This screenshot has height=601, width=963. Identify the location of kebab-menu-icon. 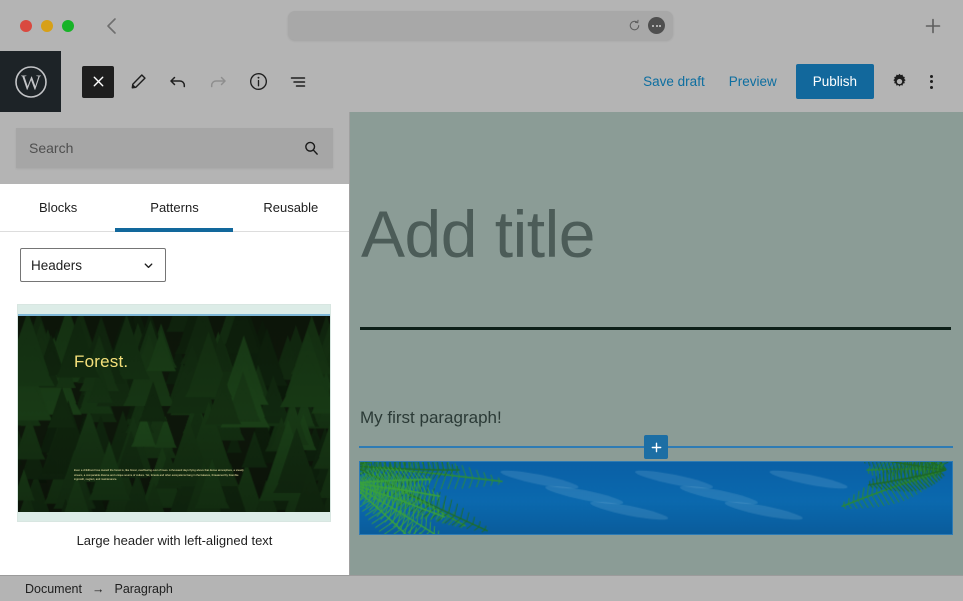
(931, 82).